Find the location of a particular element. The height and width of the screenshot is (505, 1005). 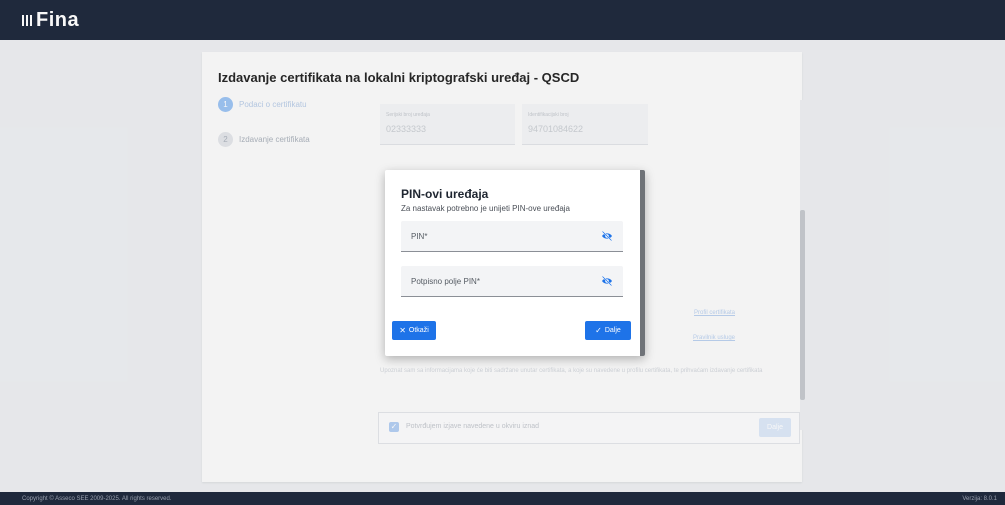

dialog-title: PIN-ovi uređaja is located at coordinates (445, 194).